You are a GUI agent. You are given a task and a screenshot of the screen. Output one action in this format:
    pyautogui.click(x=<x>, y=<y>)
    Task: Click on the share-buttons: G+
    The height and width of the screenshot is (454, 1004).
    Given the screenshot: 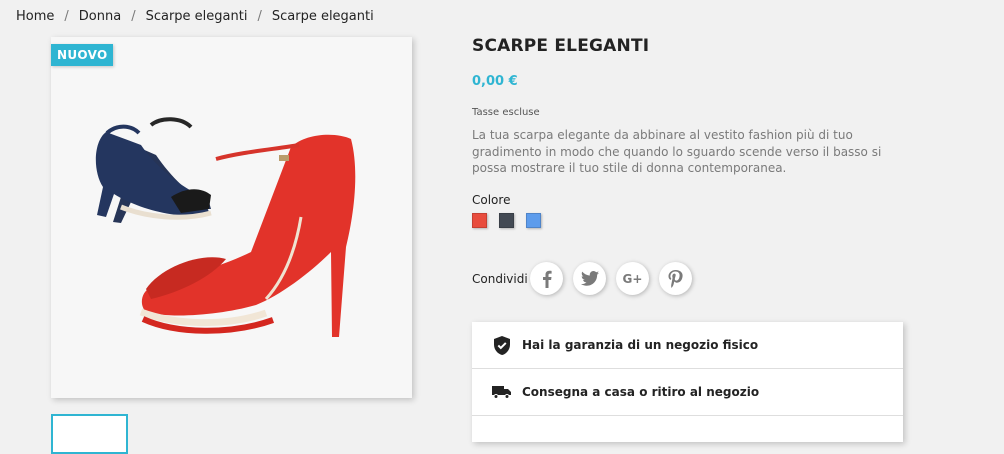 What is the action you would take?
    pyautogui.click(x=611, y=278)
    